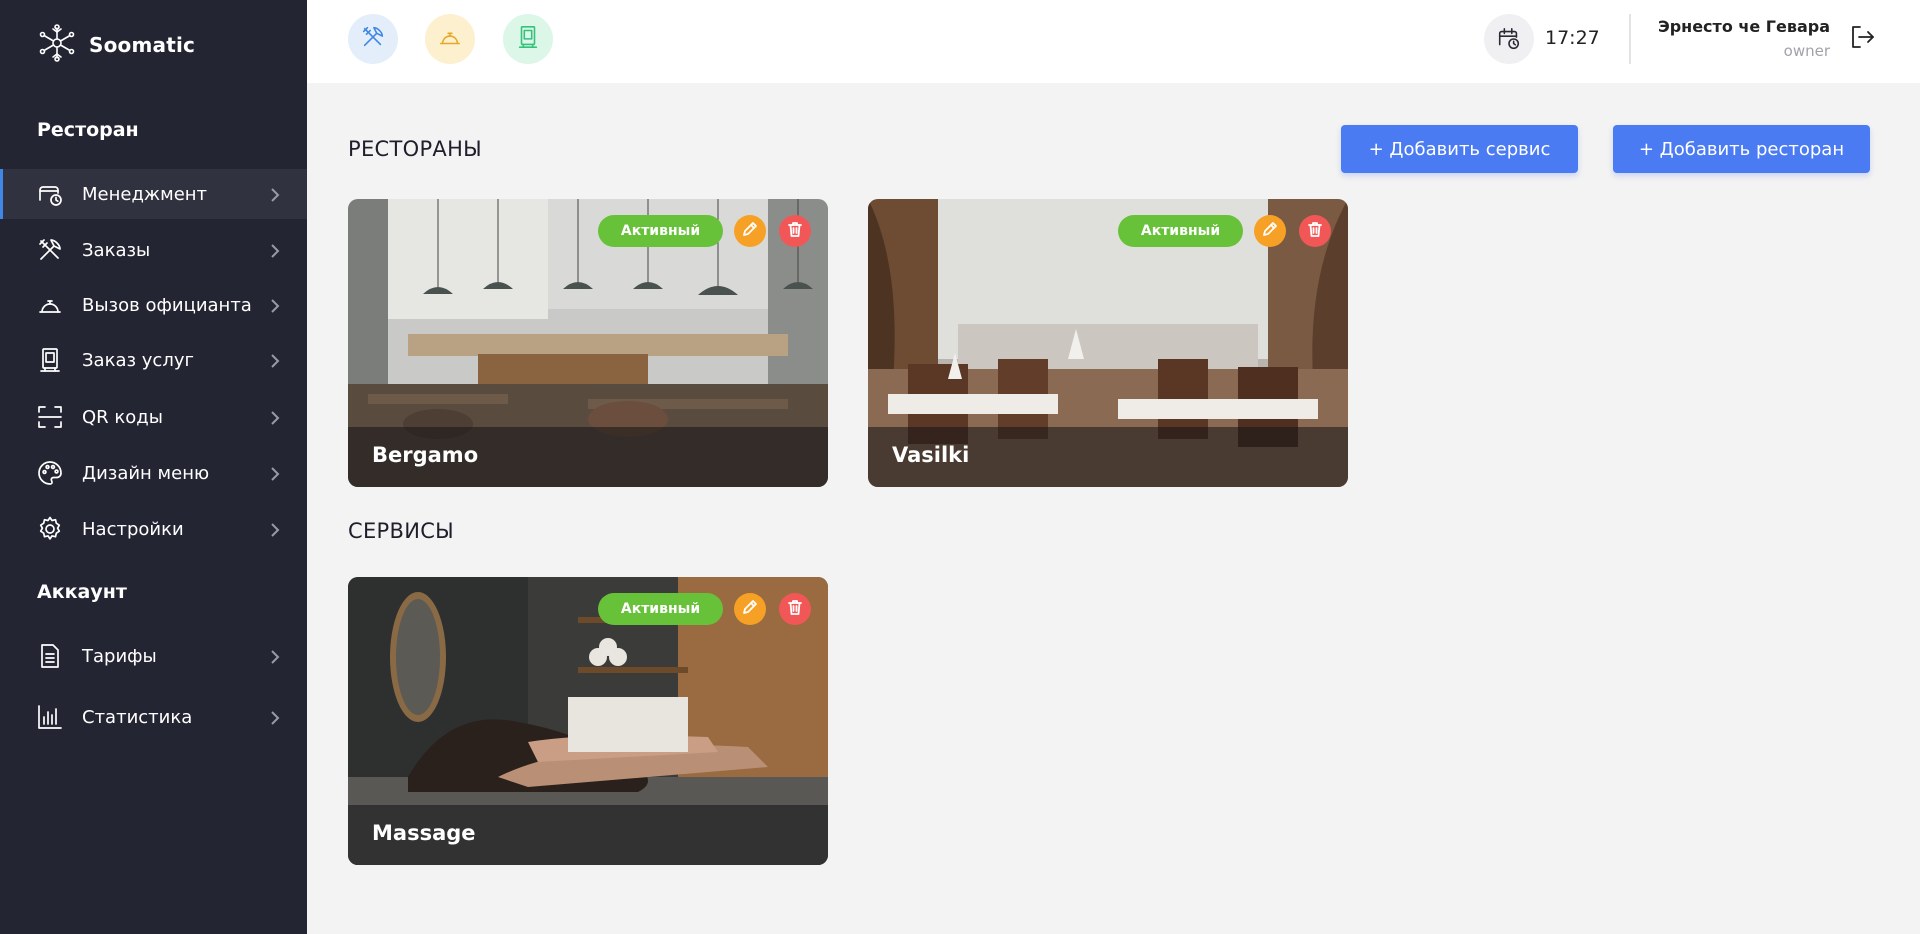 Image resolution: width=1920 pixels, height=934 pixels. What do you see at coordinates (1743, 26) in the screenshot?
I see `user-name: Эрнесто че Гевара` at bounding box center [1743, 26].